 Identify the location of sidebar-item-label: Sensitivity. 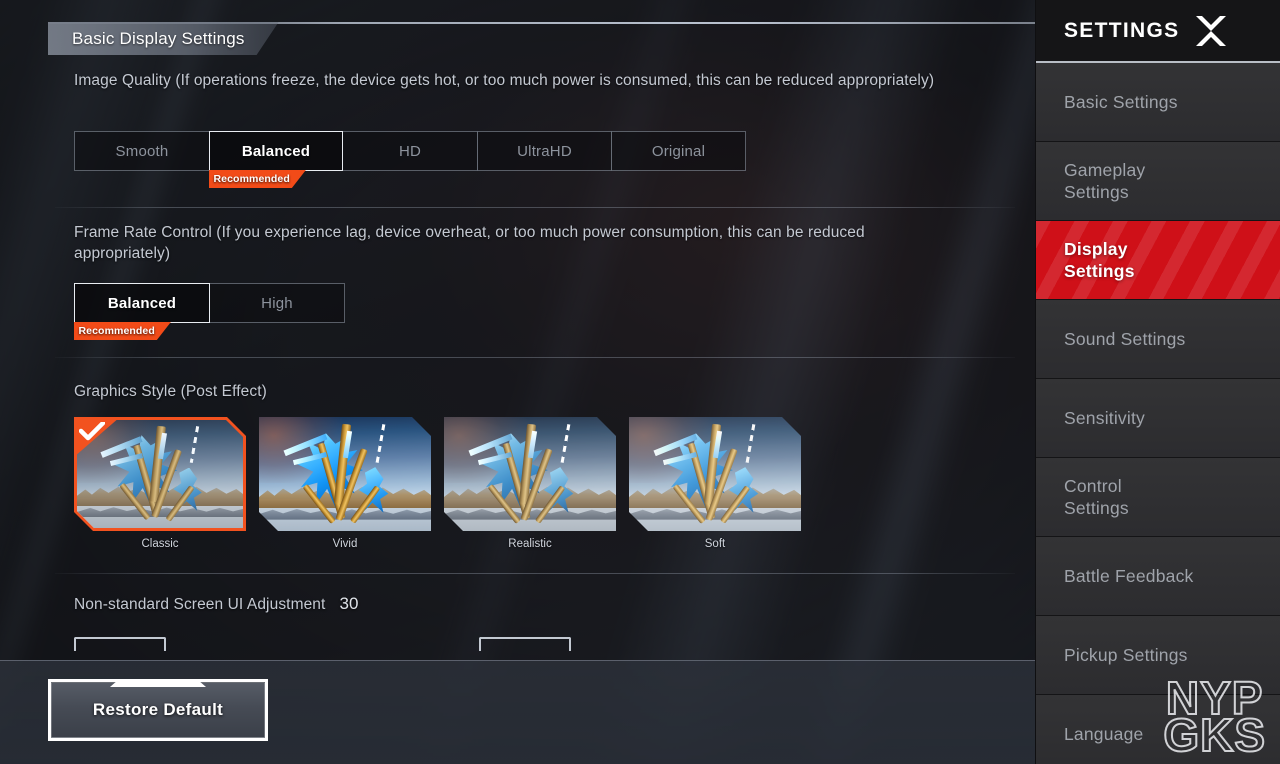
(1104, 417).